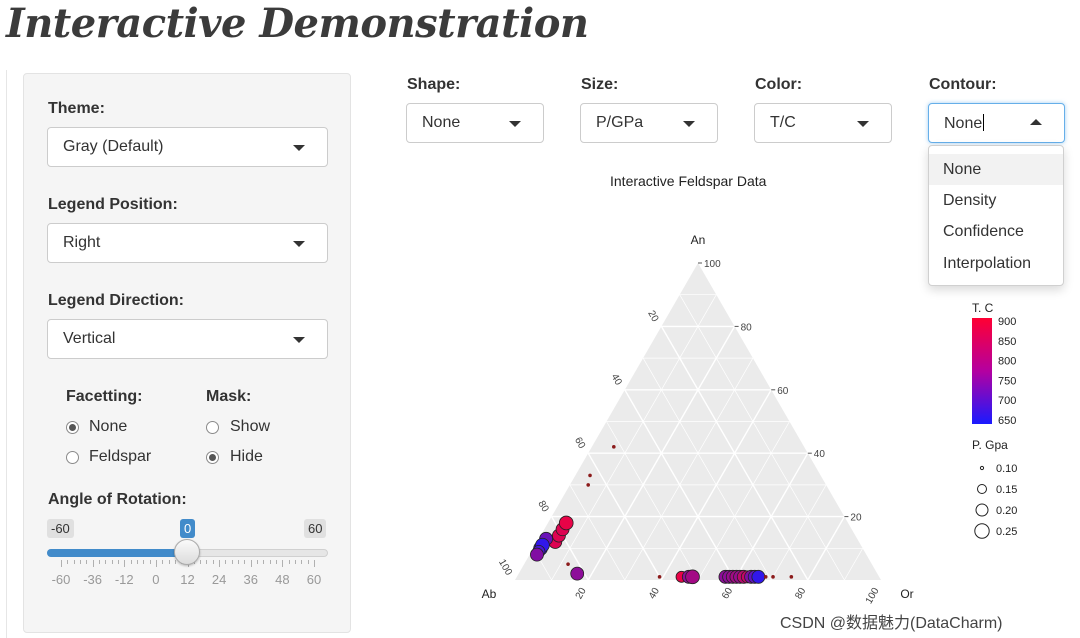 Image resolution: width=1080 pixels, height=638 pixels. What do you see at coordinates (996, 169) in the screenshot?
I see `contour-option-none: None` at bounding box center [996, 169].